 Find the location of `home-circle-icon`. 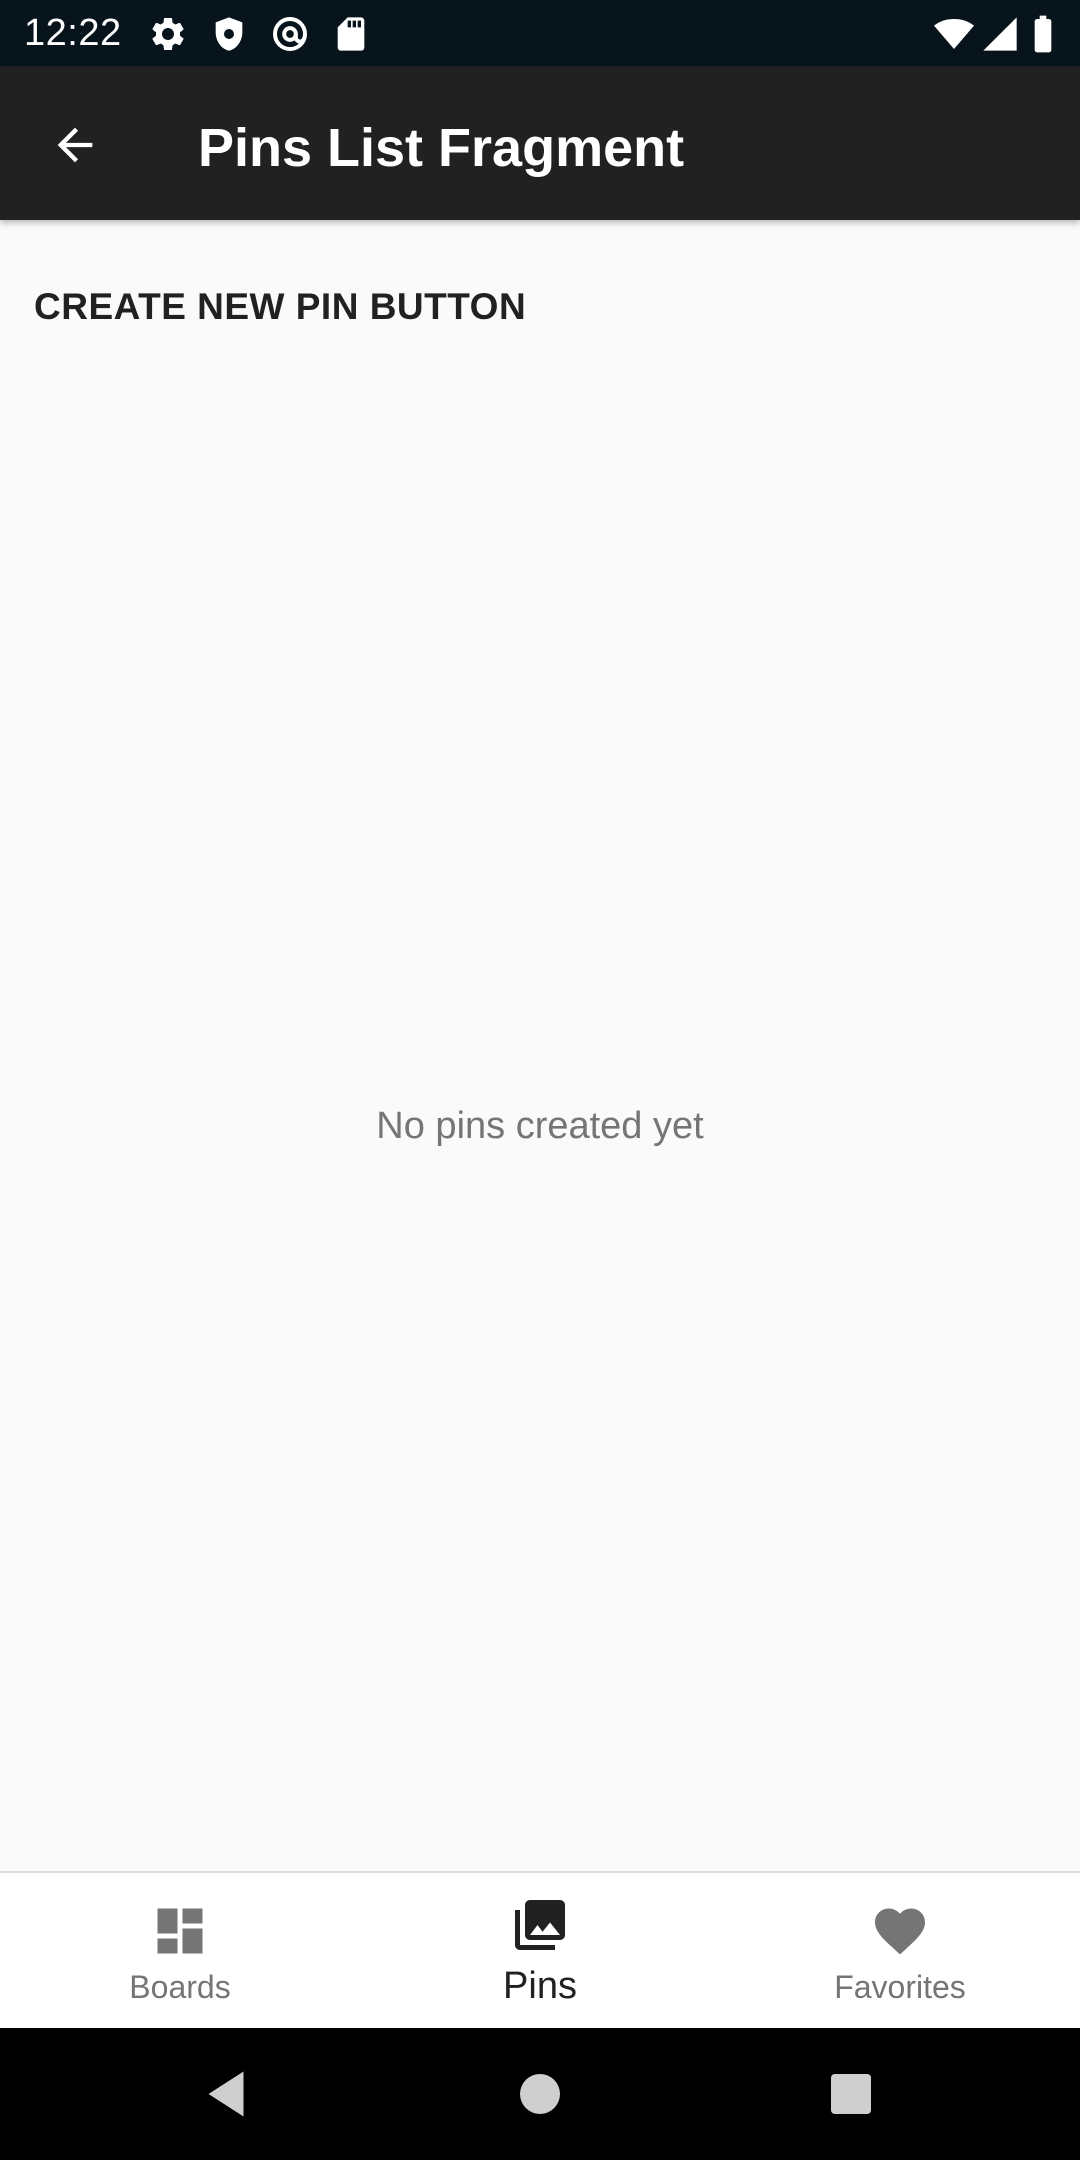

home-circle-icon is located at coordinates (540, 2094).